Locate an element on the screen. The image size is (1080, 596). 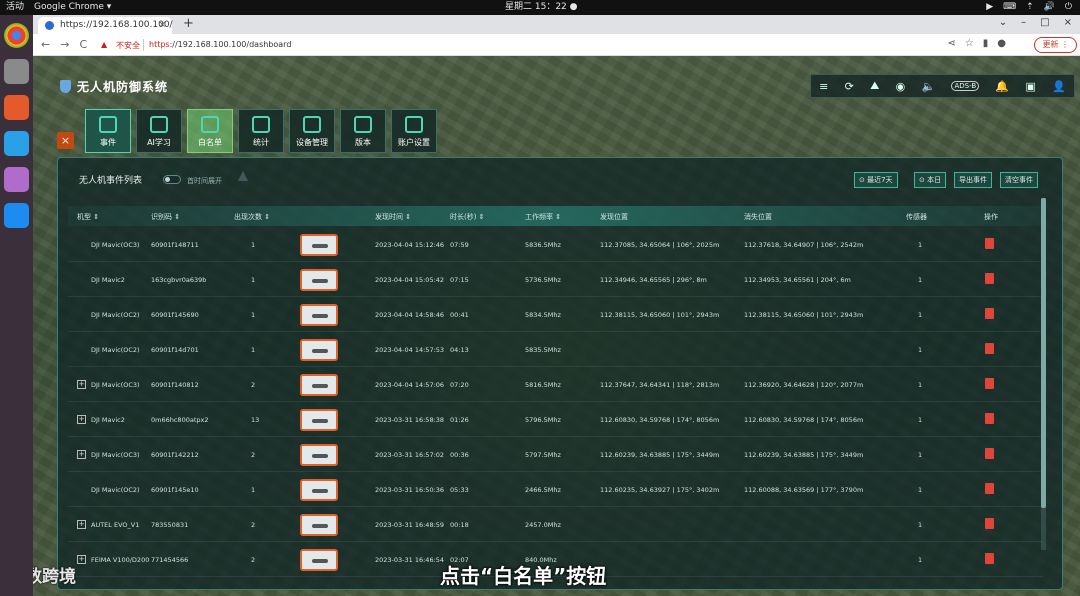
activities-button: 活动 is located at coordinates (15, 7).